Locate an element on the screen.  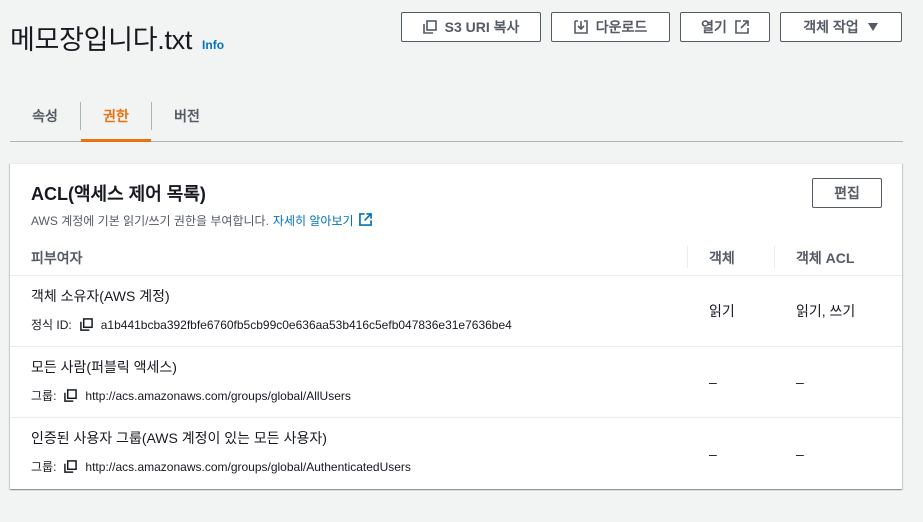
grantee-name: 객체 소유자(AWS 계정) is located at coordinates (100, 296).